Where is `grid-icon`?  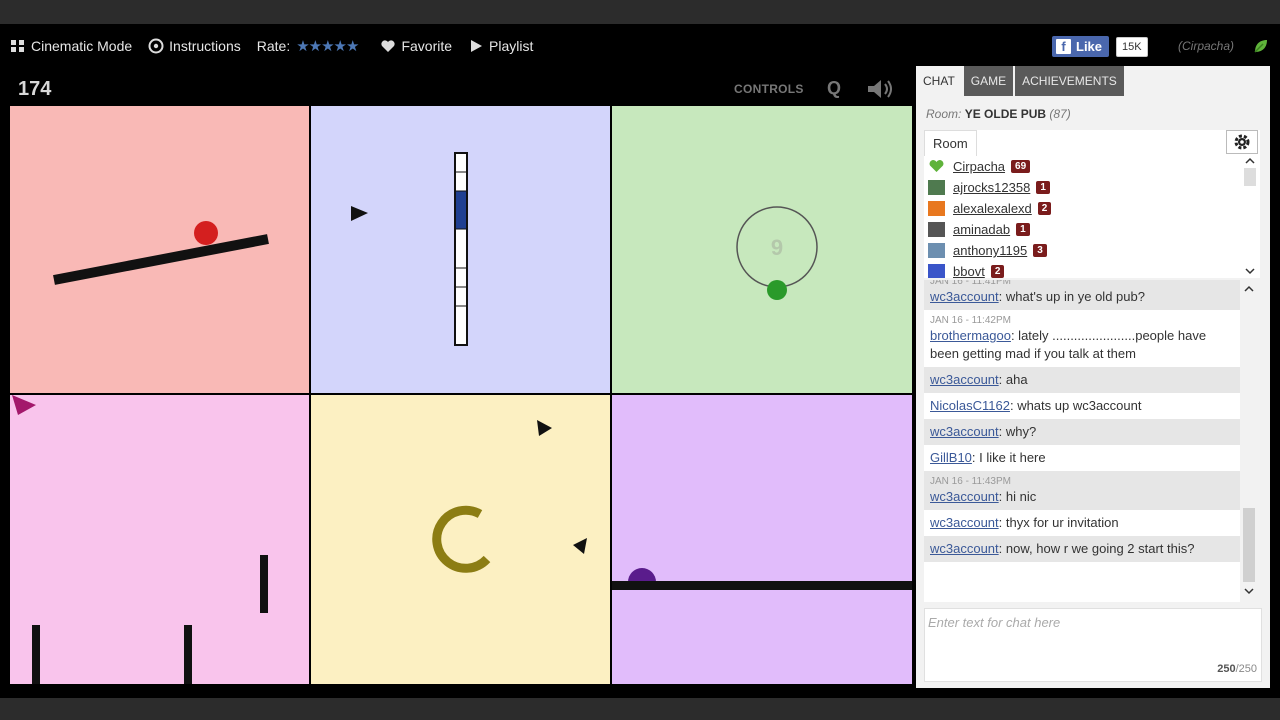
grid-icon is located at coordinates (17, 46).